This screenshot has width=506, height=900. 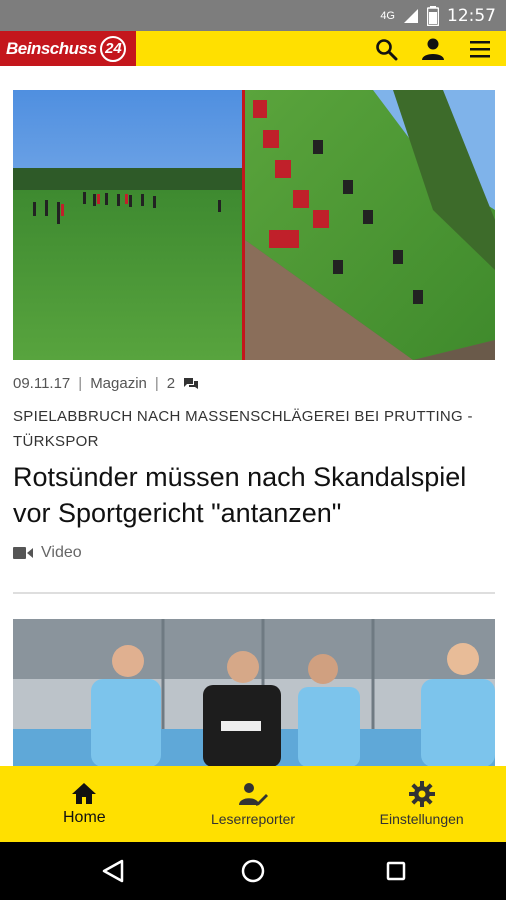 I want to click on back-icon, so click(x=113, y=871).